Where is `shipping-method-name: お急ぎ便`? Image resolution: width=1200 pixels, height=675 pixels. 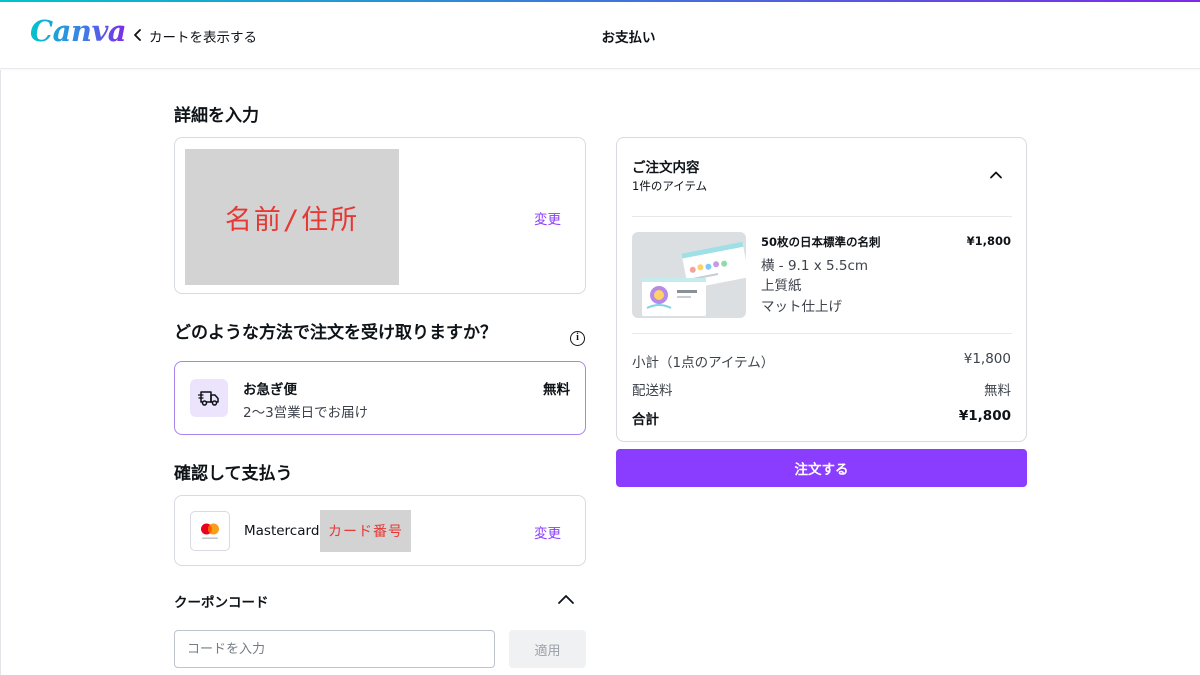 shipping-method-name: お急ぎ便 is located at coordinates (270, 390).